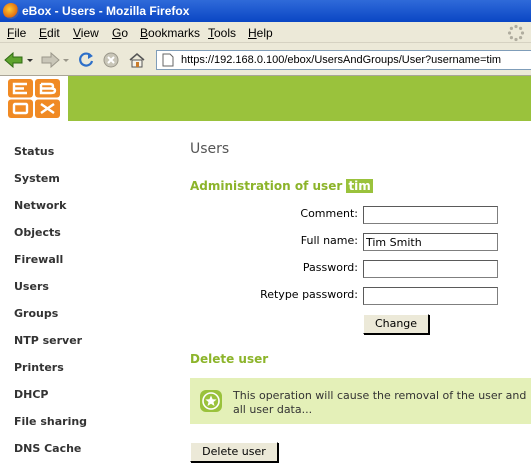 This screenshot has height=469, width=531. What do you see at coordinates (137, 60) in the screenshot?
I see `home-icon` at bounding box center [137, 60].